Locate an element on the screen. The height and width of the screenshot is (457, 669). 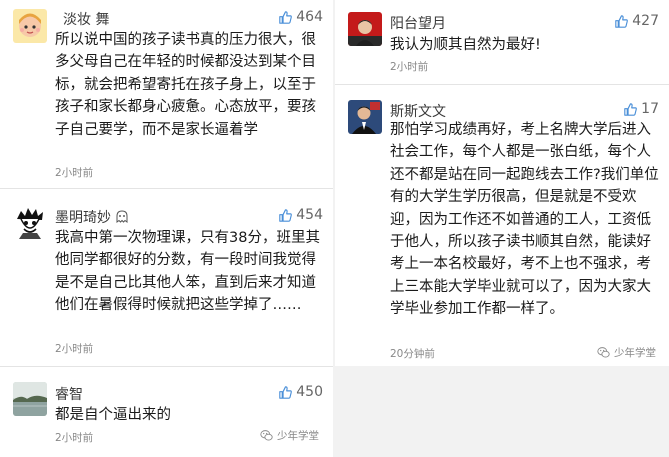
portrait-red-avatar-icon is located at coordinates (365, 29).